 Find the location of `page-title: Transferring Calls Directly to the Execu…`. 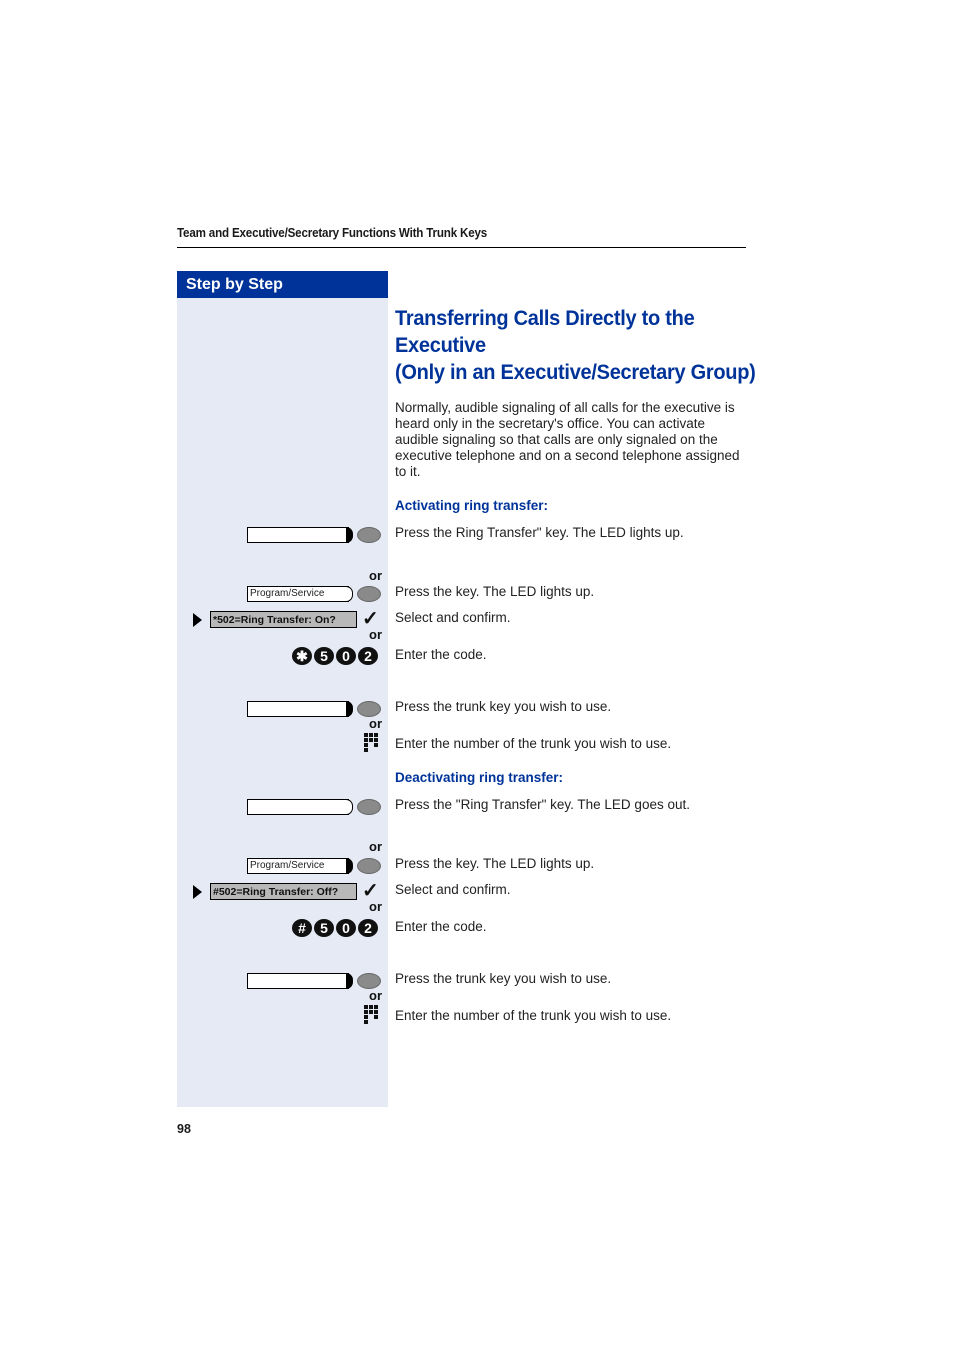

page-title: Transferring Calls Directly to the Execu… is located at coordinates (575, 345).